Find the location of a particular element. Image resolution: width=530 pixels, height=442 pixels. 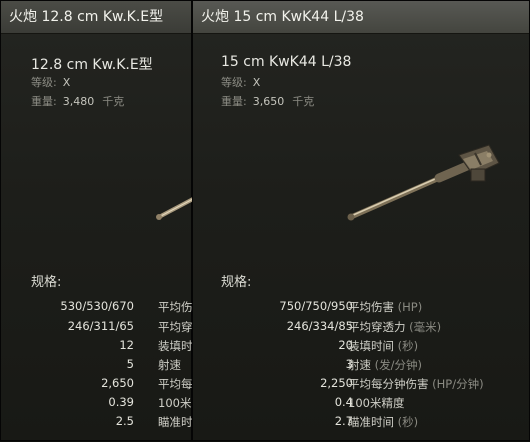

back-spec-value: 530/530/670 is located at coordinates (97, 306).